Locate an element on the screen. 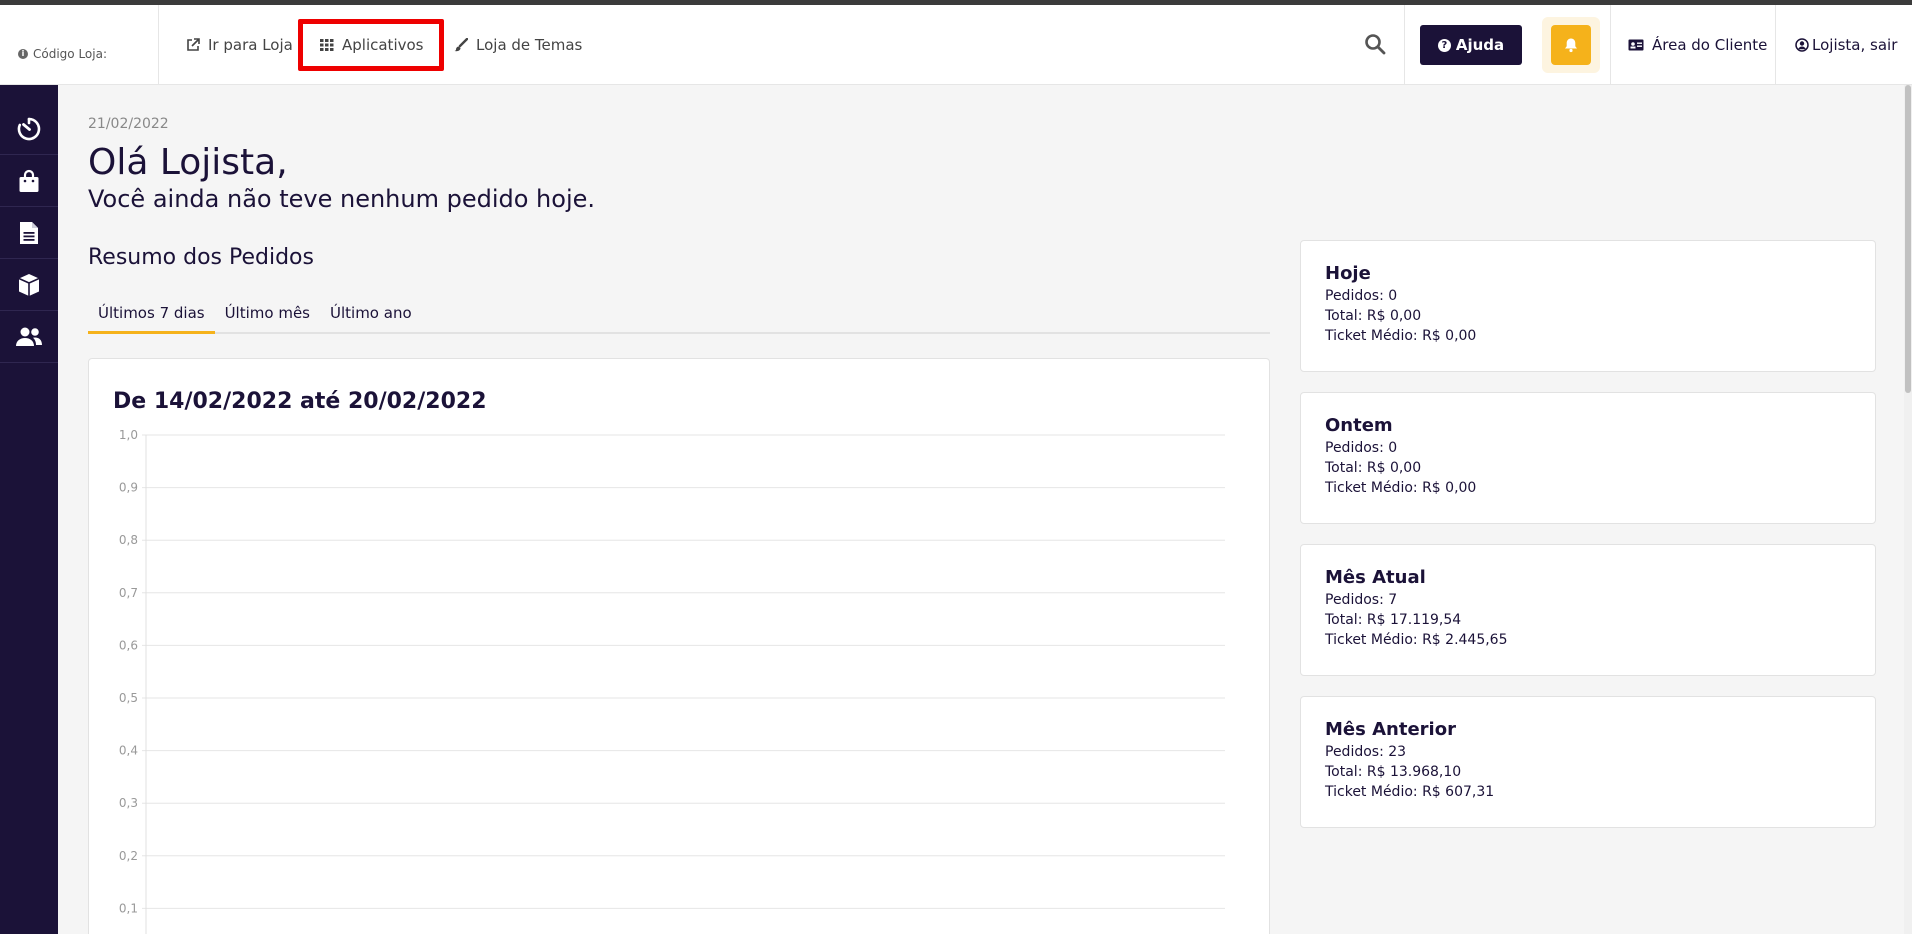  nav-theme-store: Loja de Temas is located at coordinates (518, 45).